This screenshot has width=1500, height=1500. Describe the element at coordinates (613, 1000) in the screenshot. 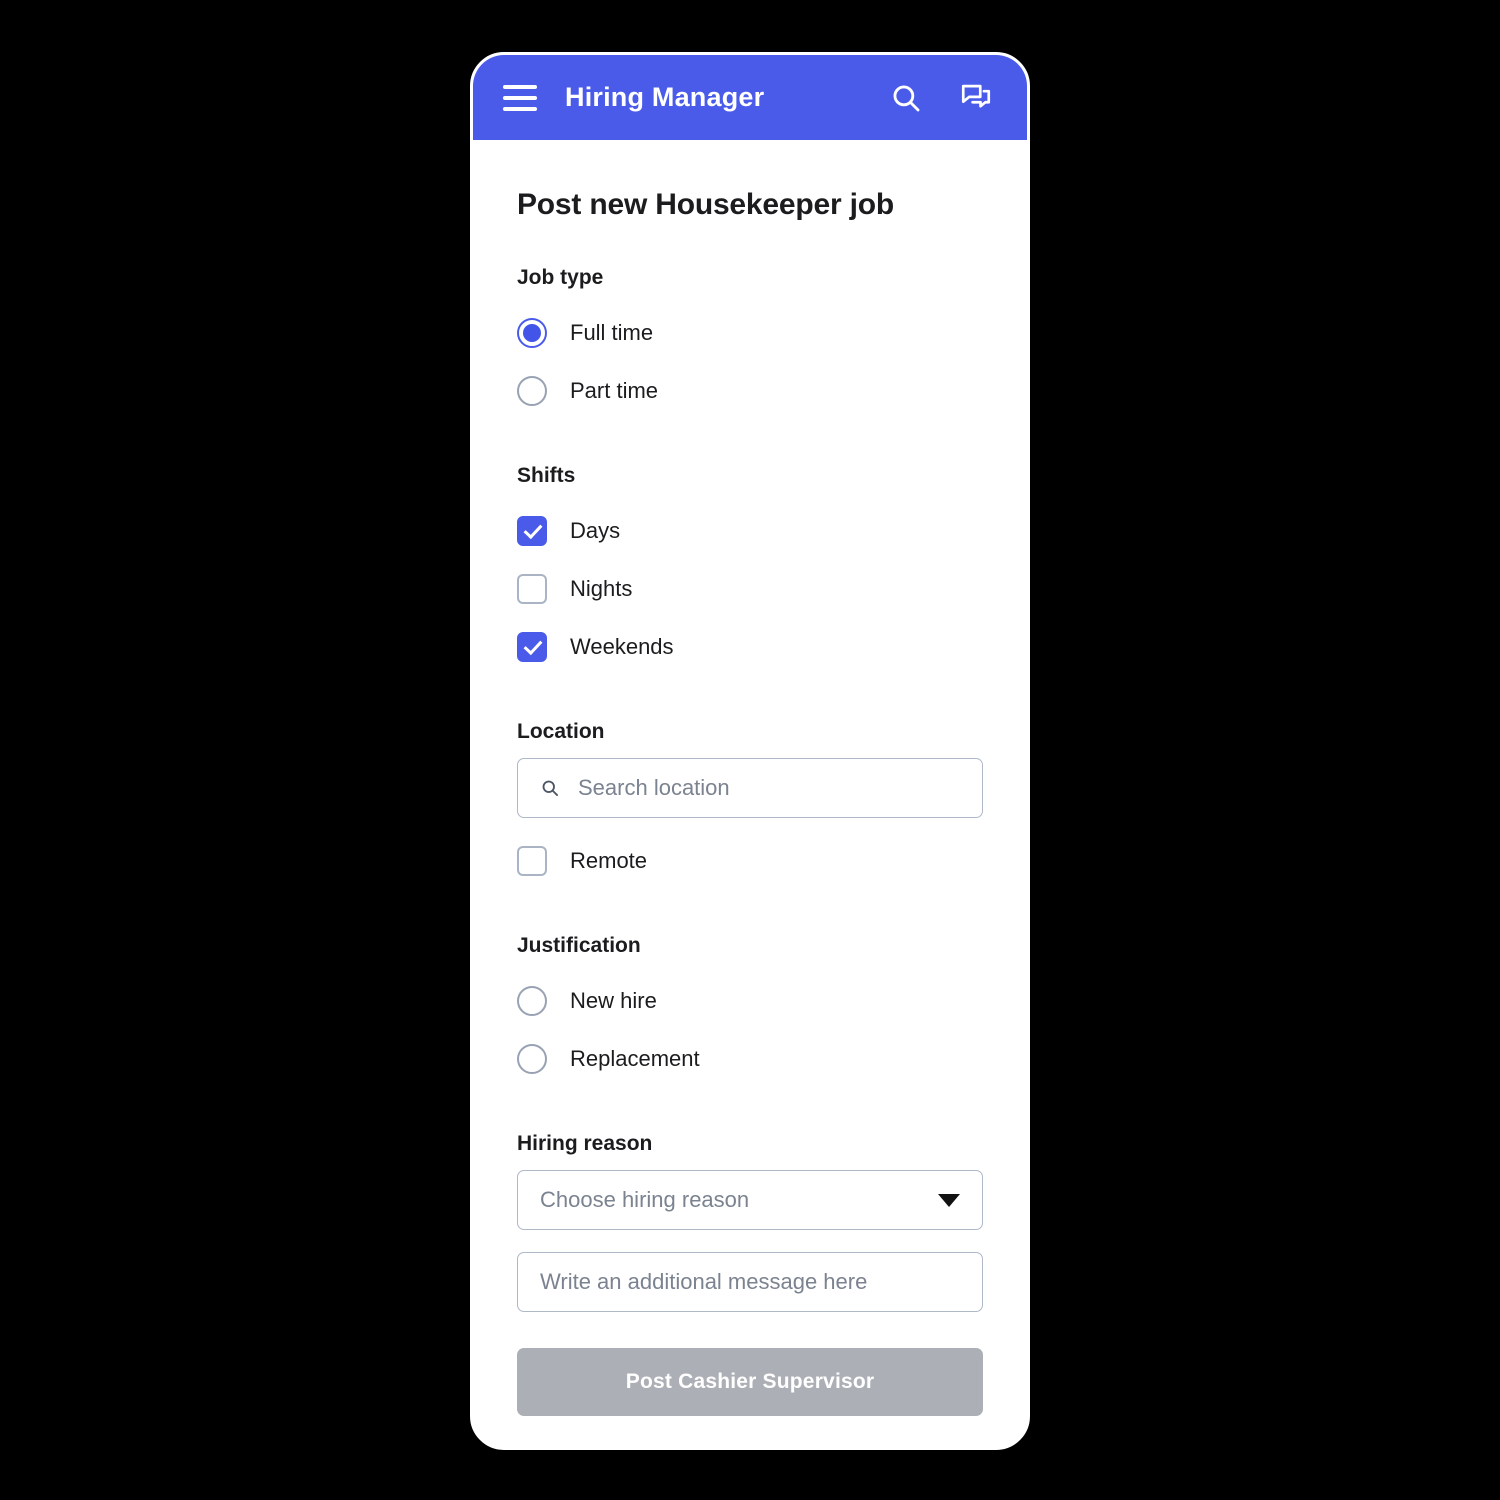

I see `radio-label-new-hire: New hire` at that location.